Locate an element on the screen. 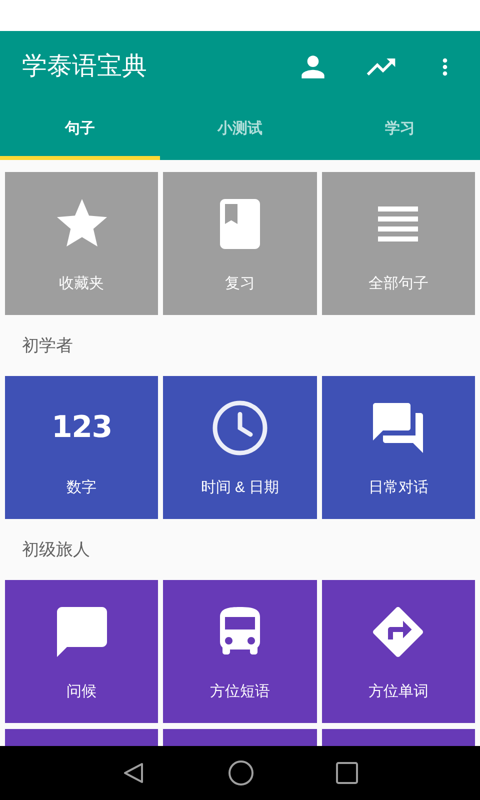  tile-label: 日常对话 is located at coordinates (398, 487).